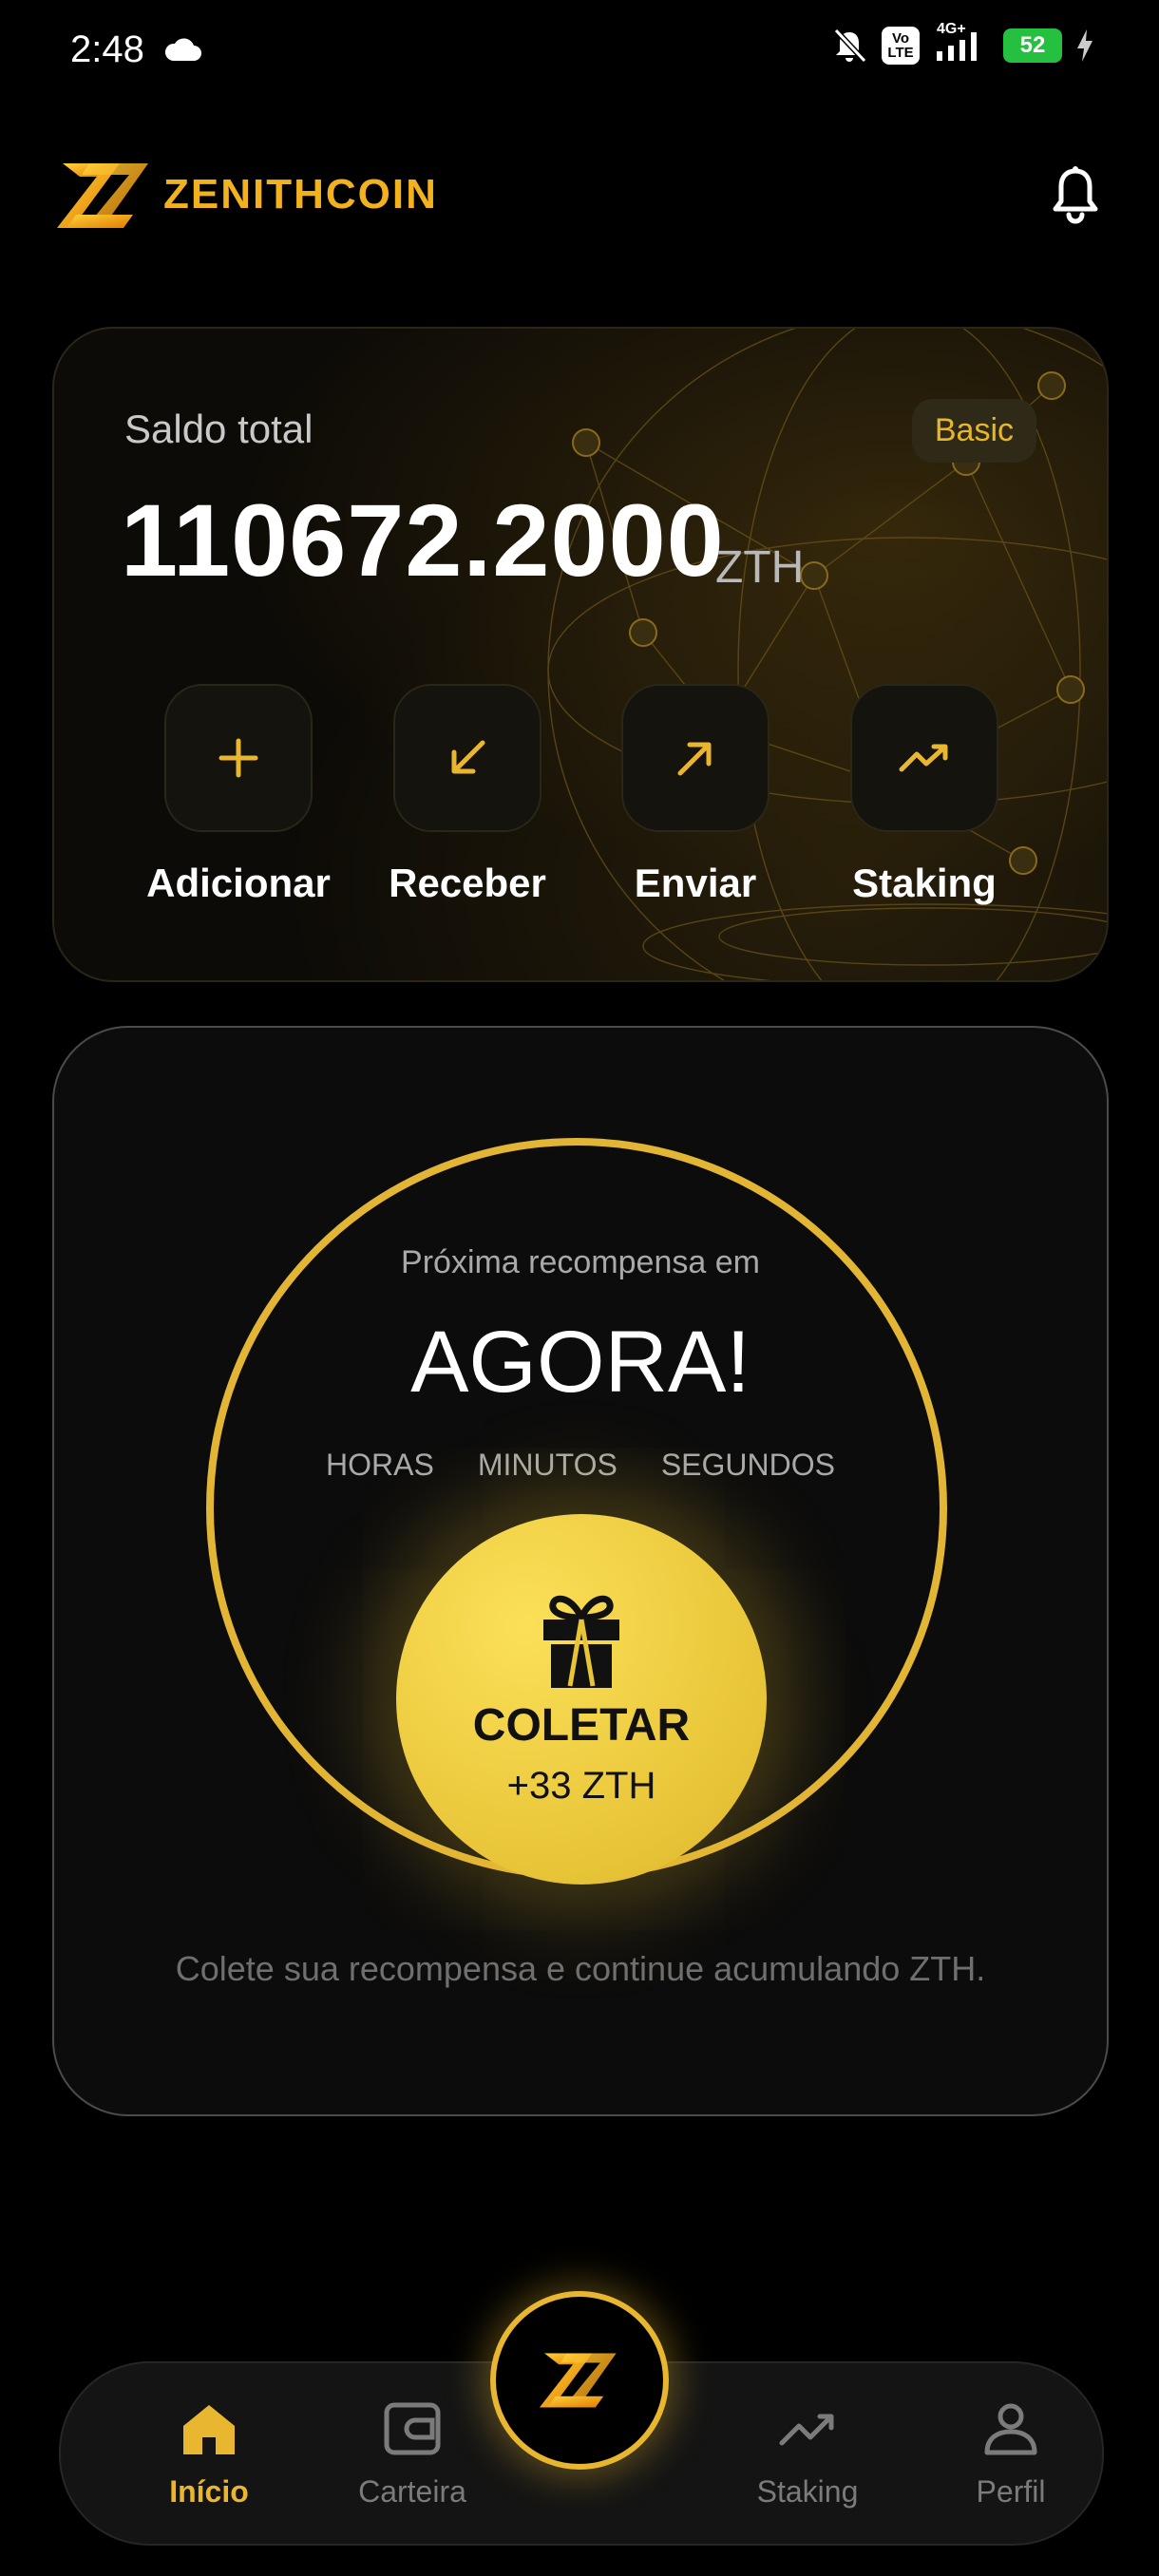 The width and height of the screenshot is (1159, 2576). What do you see at coordinates (581, 1641) in the screenshot?
I see `gift-icon` at bounding box center [581, 1641].